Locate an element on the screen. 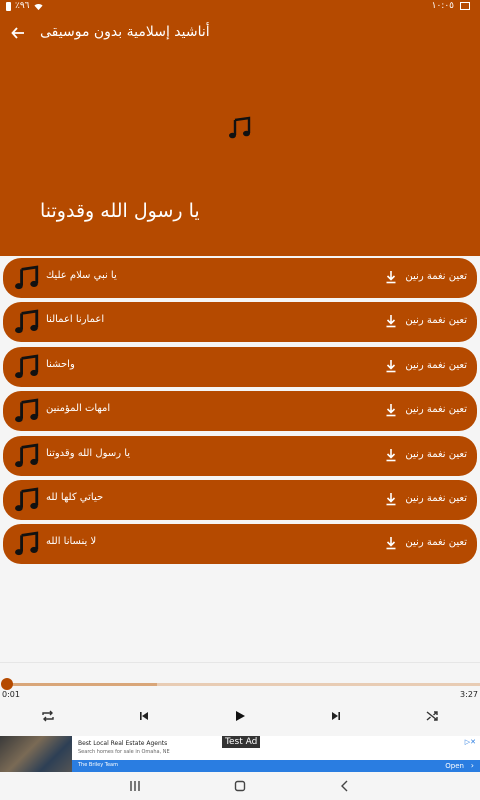 Image resolution: width=480 pixels, height=800 pixels. seek-bar-buffer is located at coordinates (81, 684).